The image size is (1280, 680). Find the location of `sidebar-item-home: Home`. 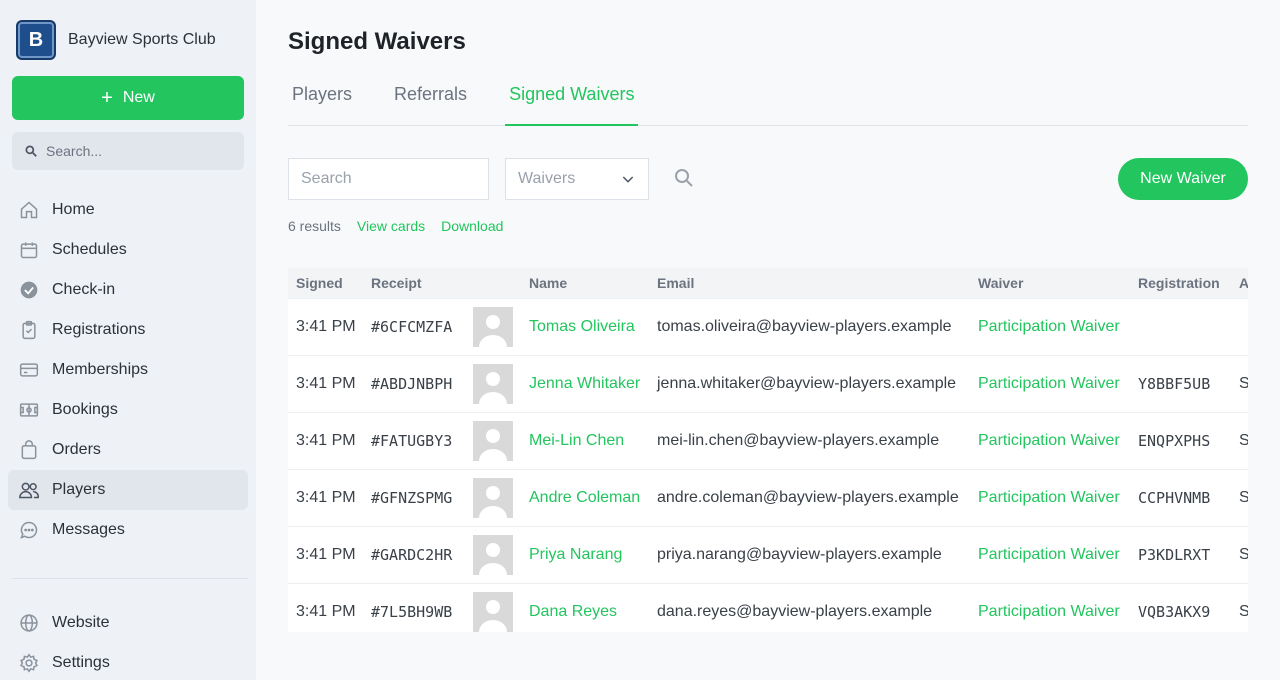

sidebar-item-home: Home is located at coordinates (128, 210).